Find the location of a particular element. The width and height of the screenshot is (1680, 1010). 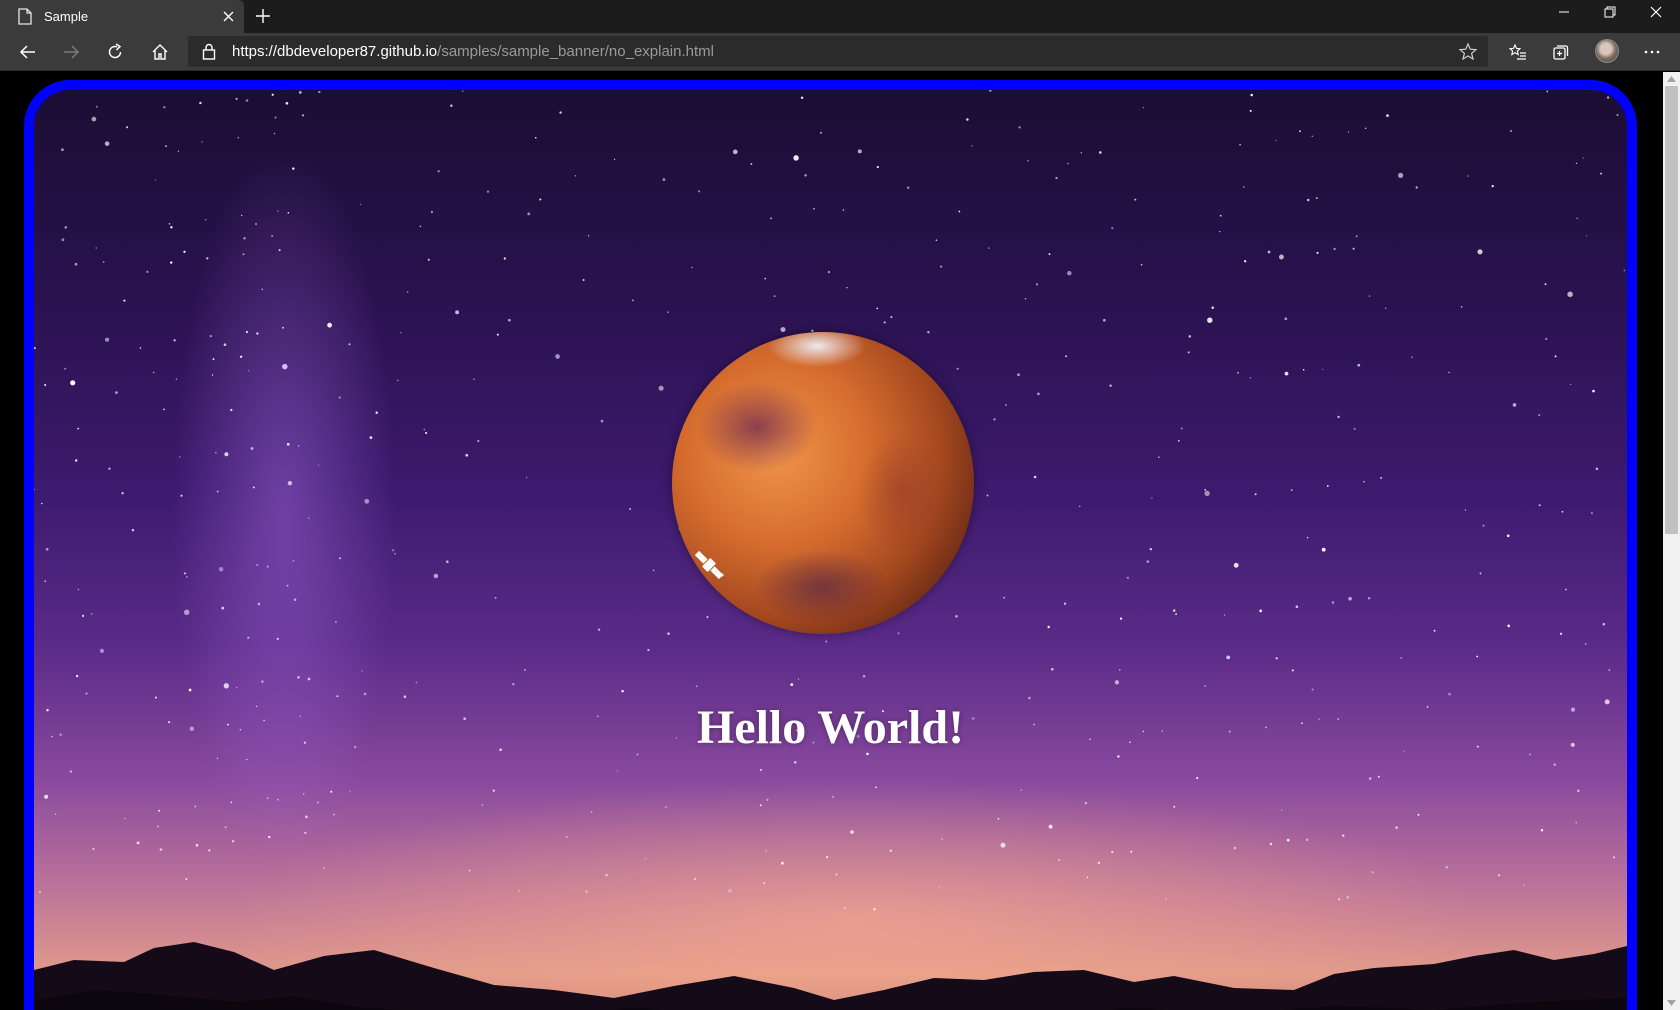

refresh-button is located at coordinates (115, 52).